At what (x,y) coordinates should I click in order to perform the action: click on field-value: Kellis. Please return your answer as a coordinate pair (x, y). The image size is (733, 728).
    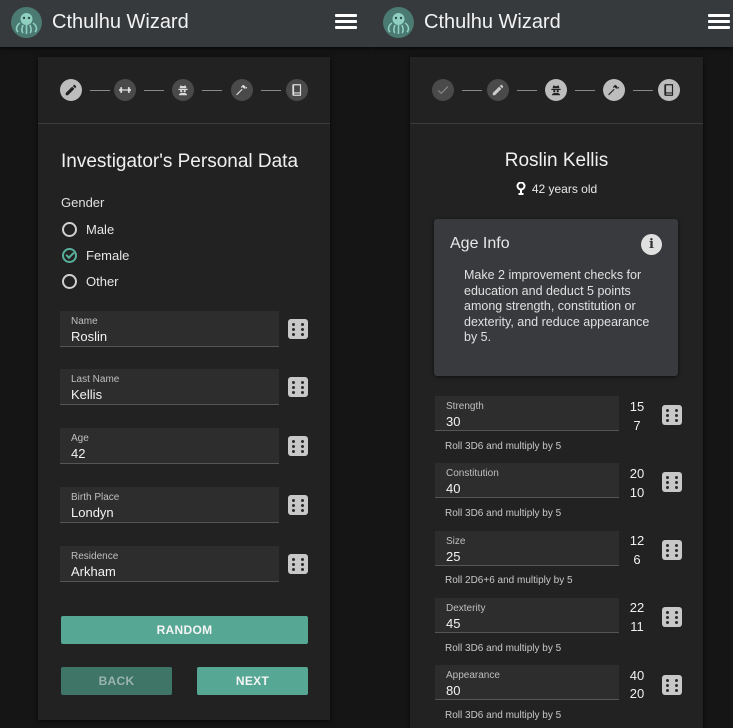
    Looking at the image, I should click on (87, 394).